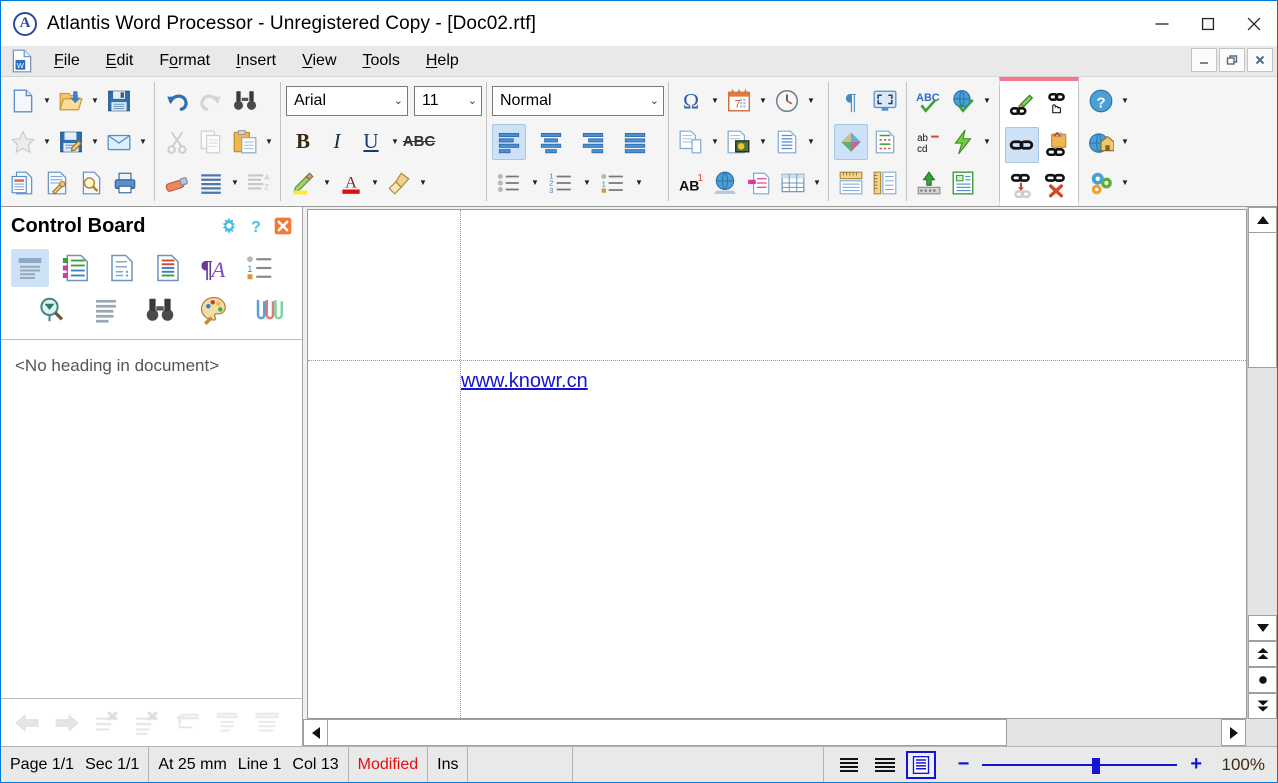  I want to click on sort-button: AZ, so click(259, 183).